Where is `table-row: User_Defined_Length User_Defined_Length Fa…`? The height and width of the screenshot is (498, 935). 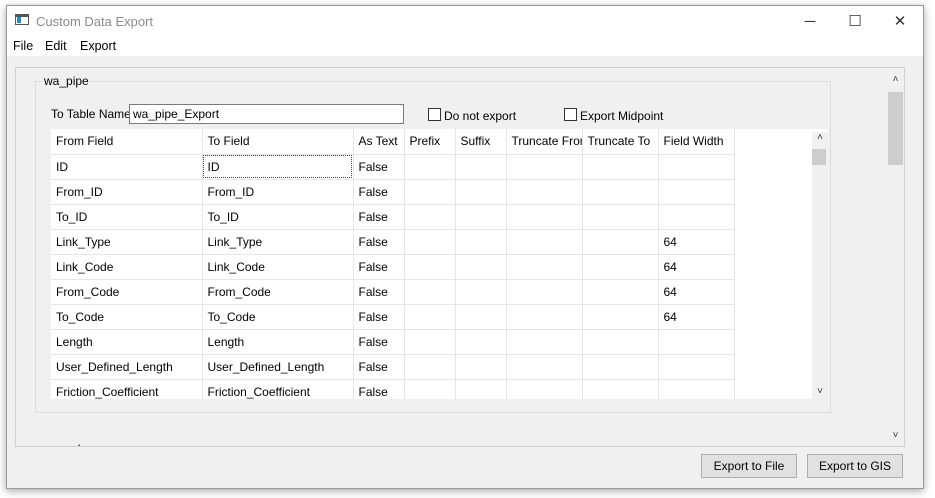 table-row: User_Defined_Length User_Defined_Length Fa… is located at coordinates (393, 367).